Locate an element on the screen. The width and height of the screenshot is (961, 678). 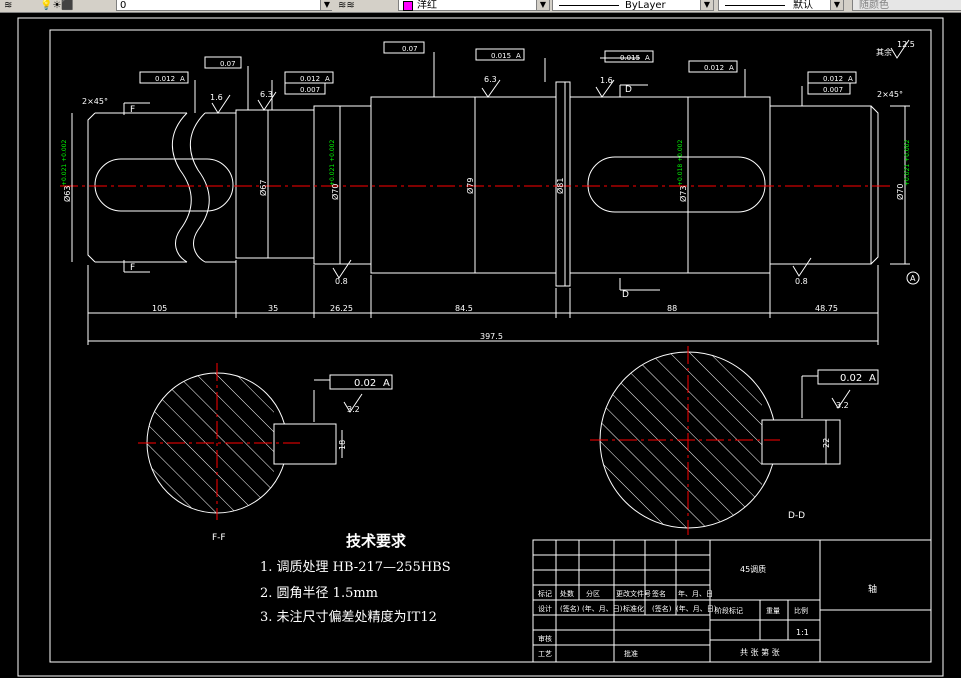
dim-dia67: Ø67 is located at coordinates (263, 188).